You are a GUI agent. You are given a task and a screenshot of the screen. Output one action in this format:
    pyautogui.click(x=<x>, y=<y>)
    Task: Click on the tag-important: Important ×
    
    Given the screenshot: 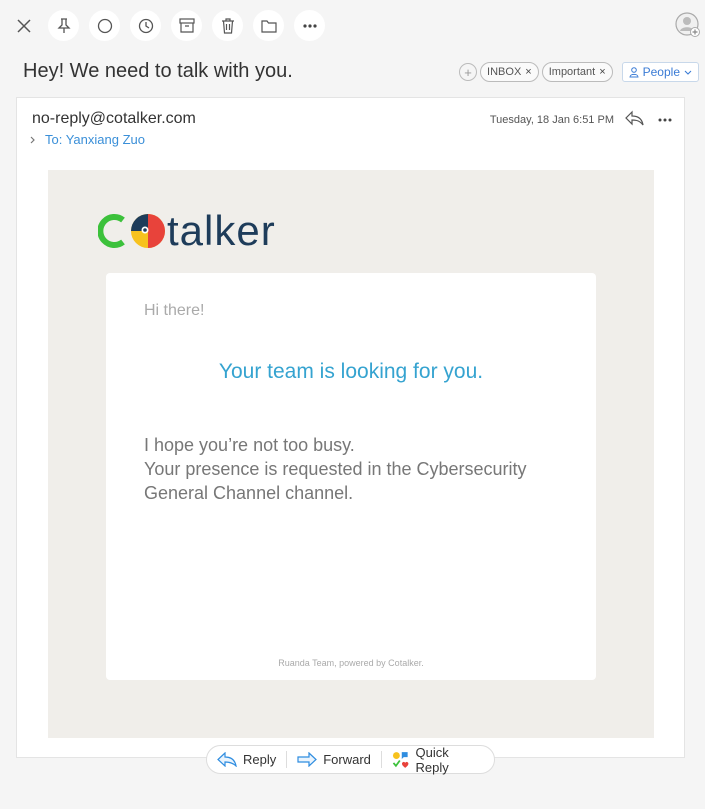 What is the action you would take?
    pyautogui.click(x=577, y=72)
    